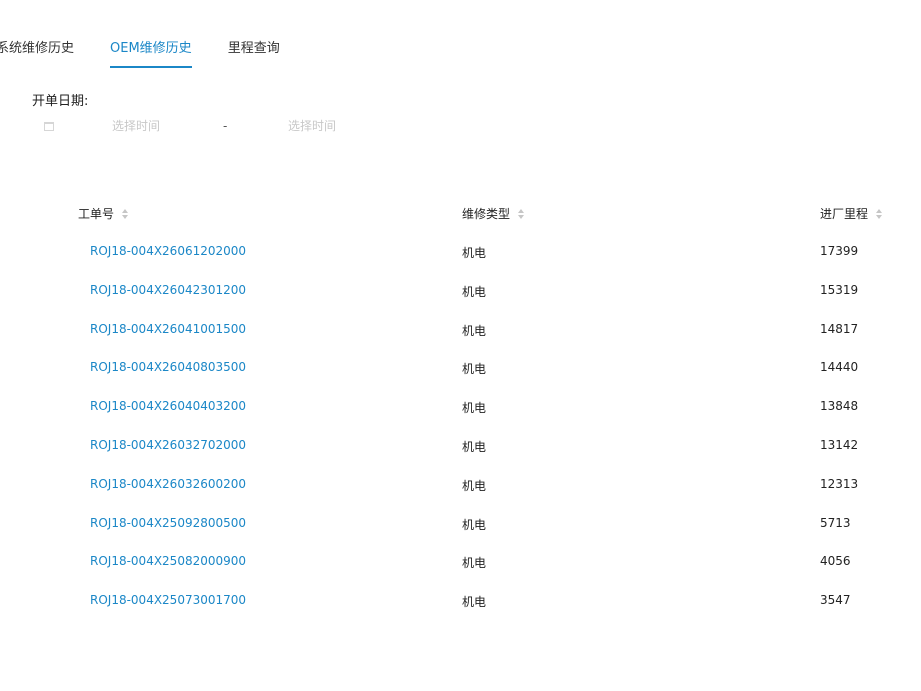 This screenshot has height=691, width=921. What do you see at coordinates (168, 406) in the screenshot?
I see `order-no-link: ROJ18-004X26040403200` at bounding box center [168, 406].